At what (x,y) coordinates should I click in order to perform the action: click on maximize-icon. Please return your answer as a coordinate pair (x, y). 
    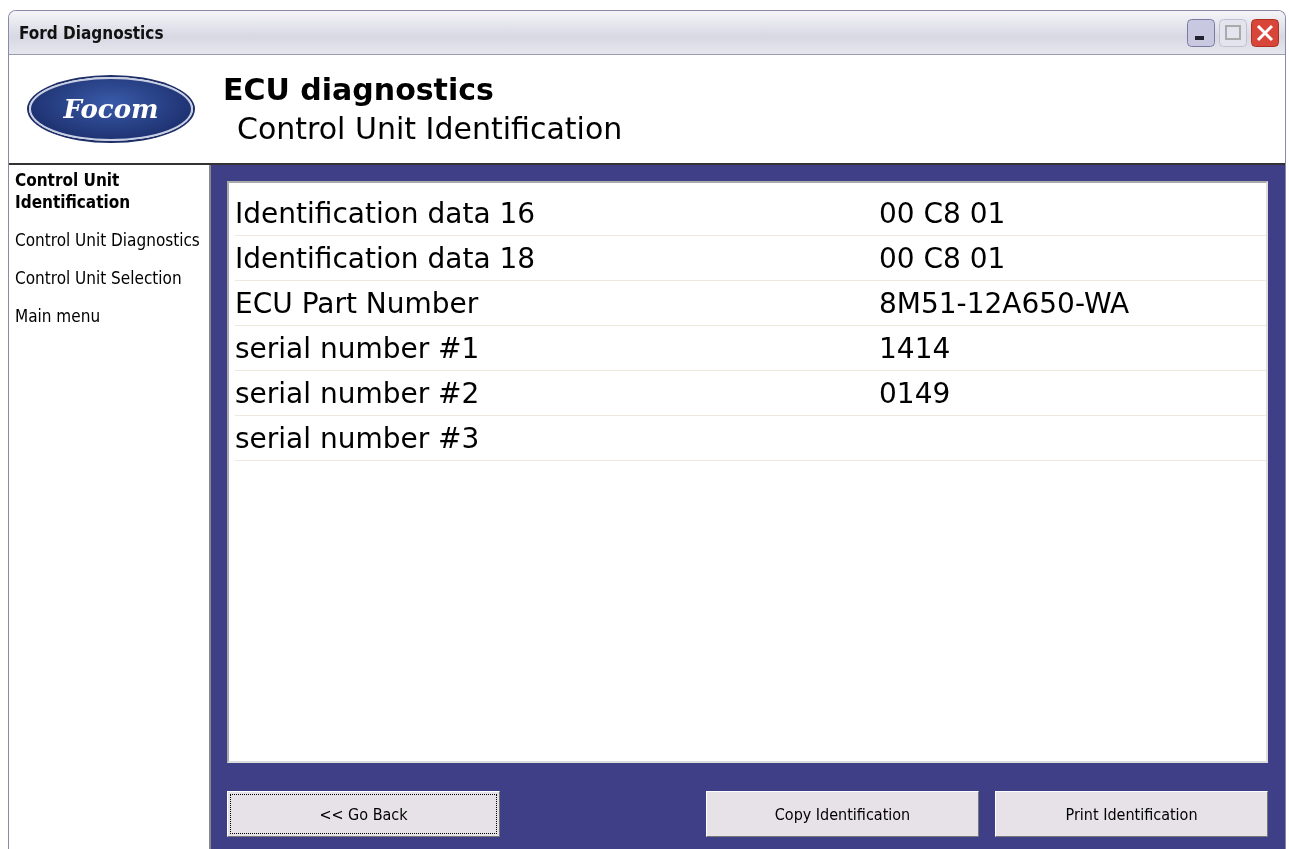
    Looking at the image, I should click on (1233, 32).